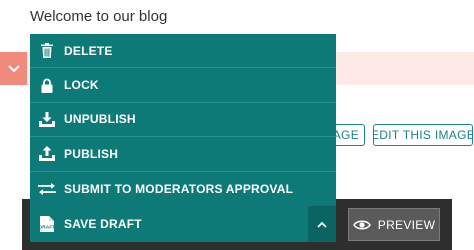 The image size is (474, 250). What do you see at coordinates (47, 188) in the screenshot?
I see `swap-arrows-icon` at bounding box center [47, 188].